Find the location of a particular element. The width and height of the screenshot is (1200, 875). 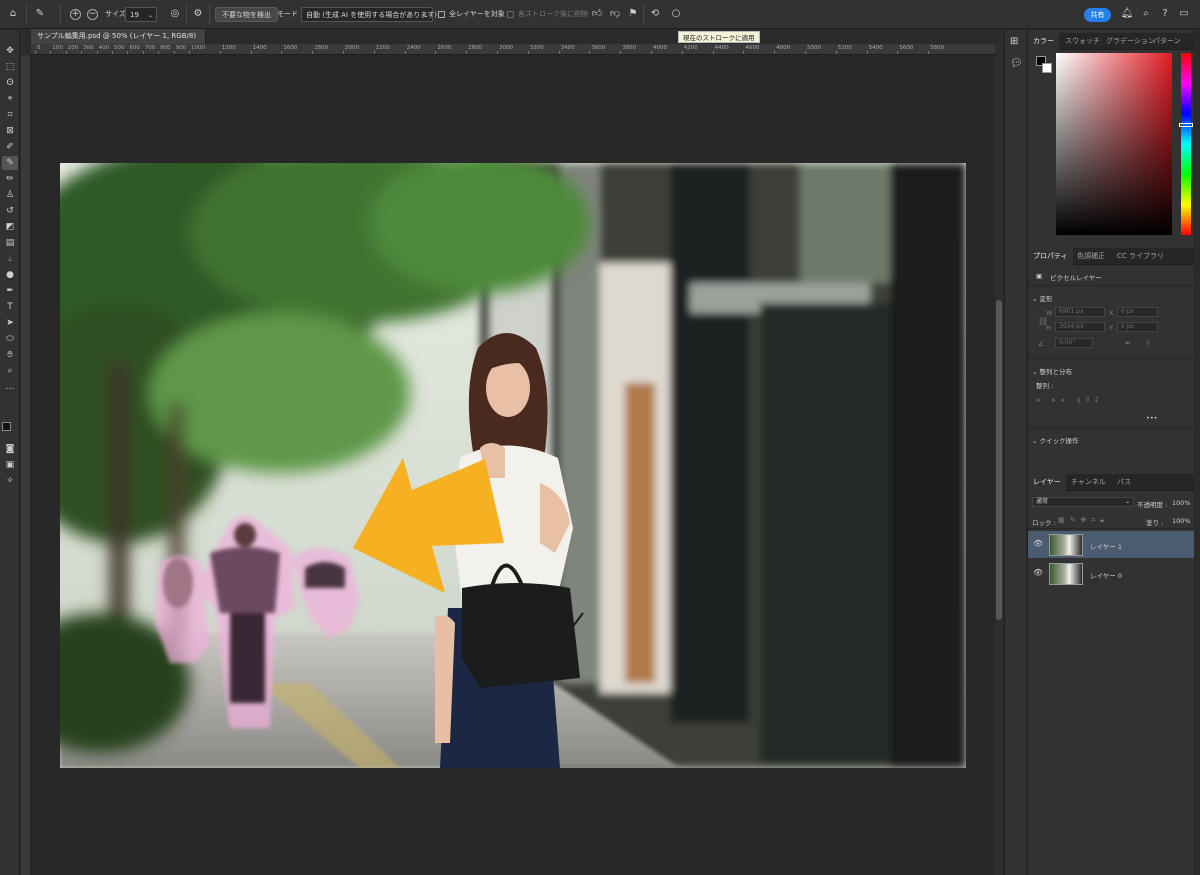

flip-horizontal-icon: ⇹ is located at coordinates (1127, 343).